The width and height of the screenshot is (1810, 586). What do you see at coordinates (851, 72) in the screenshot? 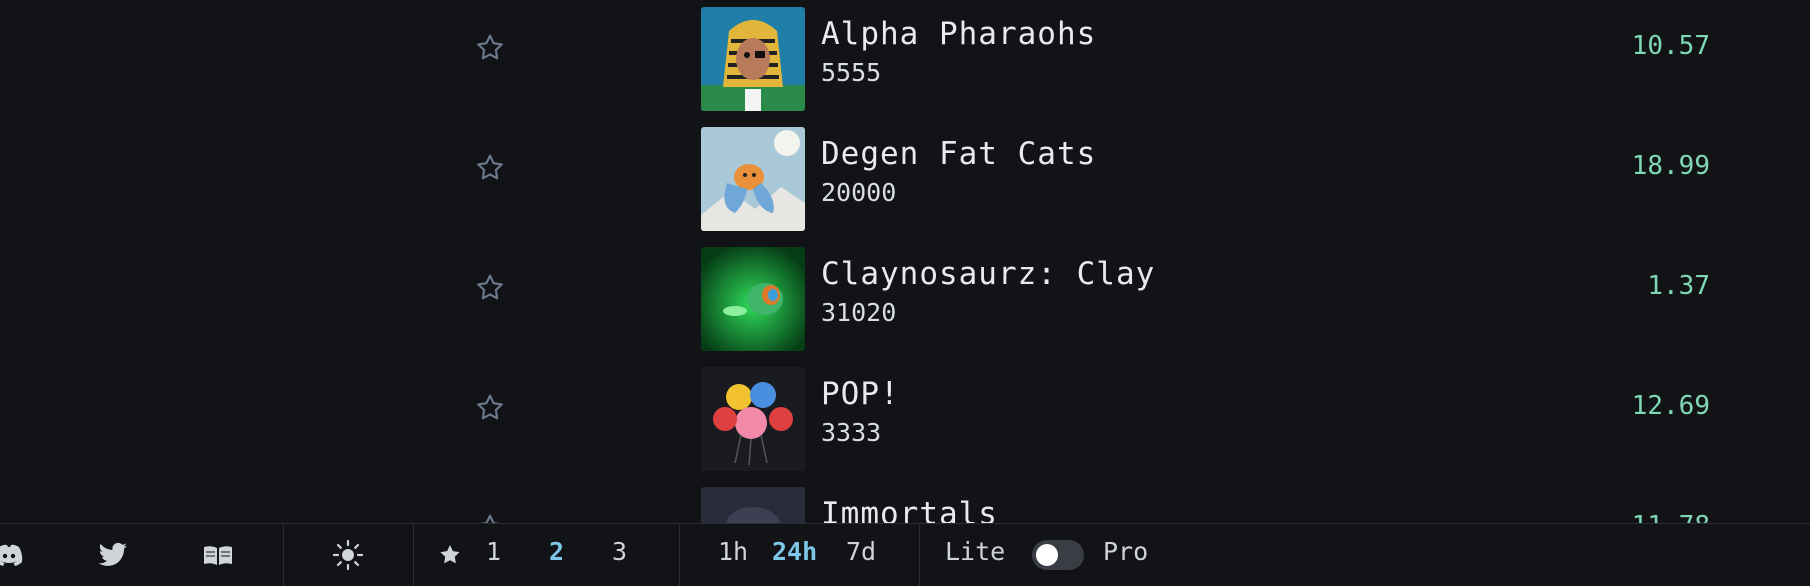
I see `collection-supply: 5555` at bounding box center [851, 72].